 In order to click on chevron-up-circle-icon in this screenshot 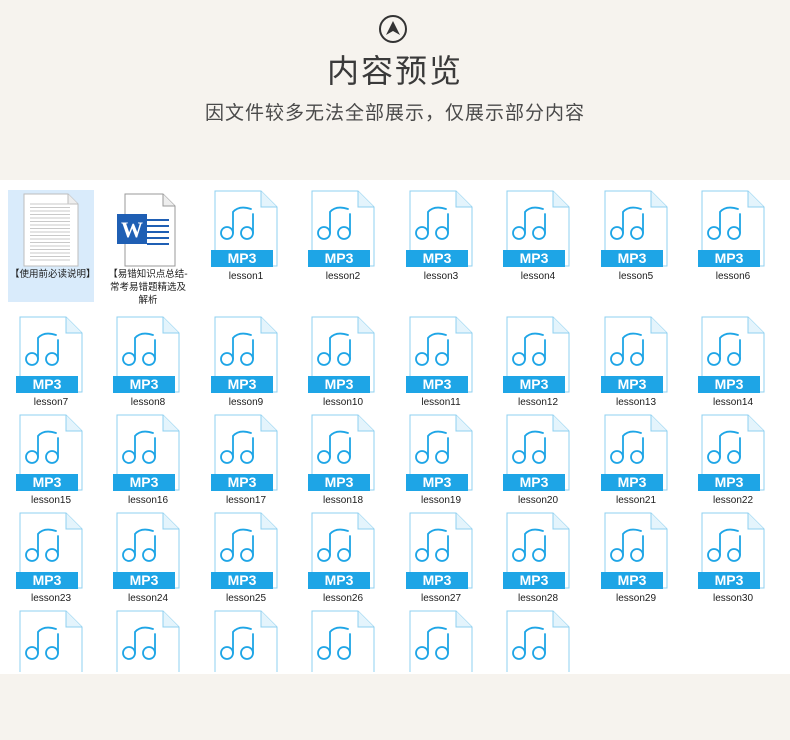, I will do `click(393, 29)`.